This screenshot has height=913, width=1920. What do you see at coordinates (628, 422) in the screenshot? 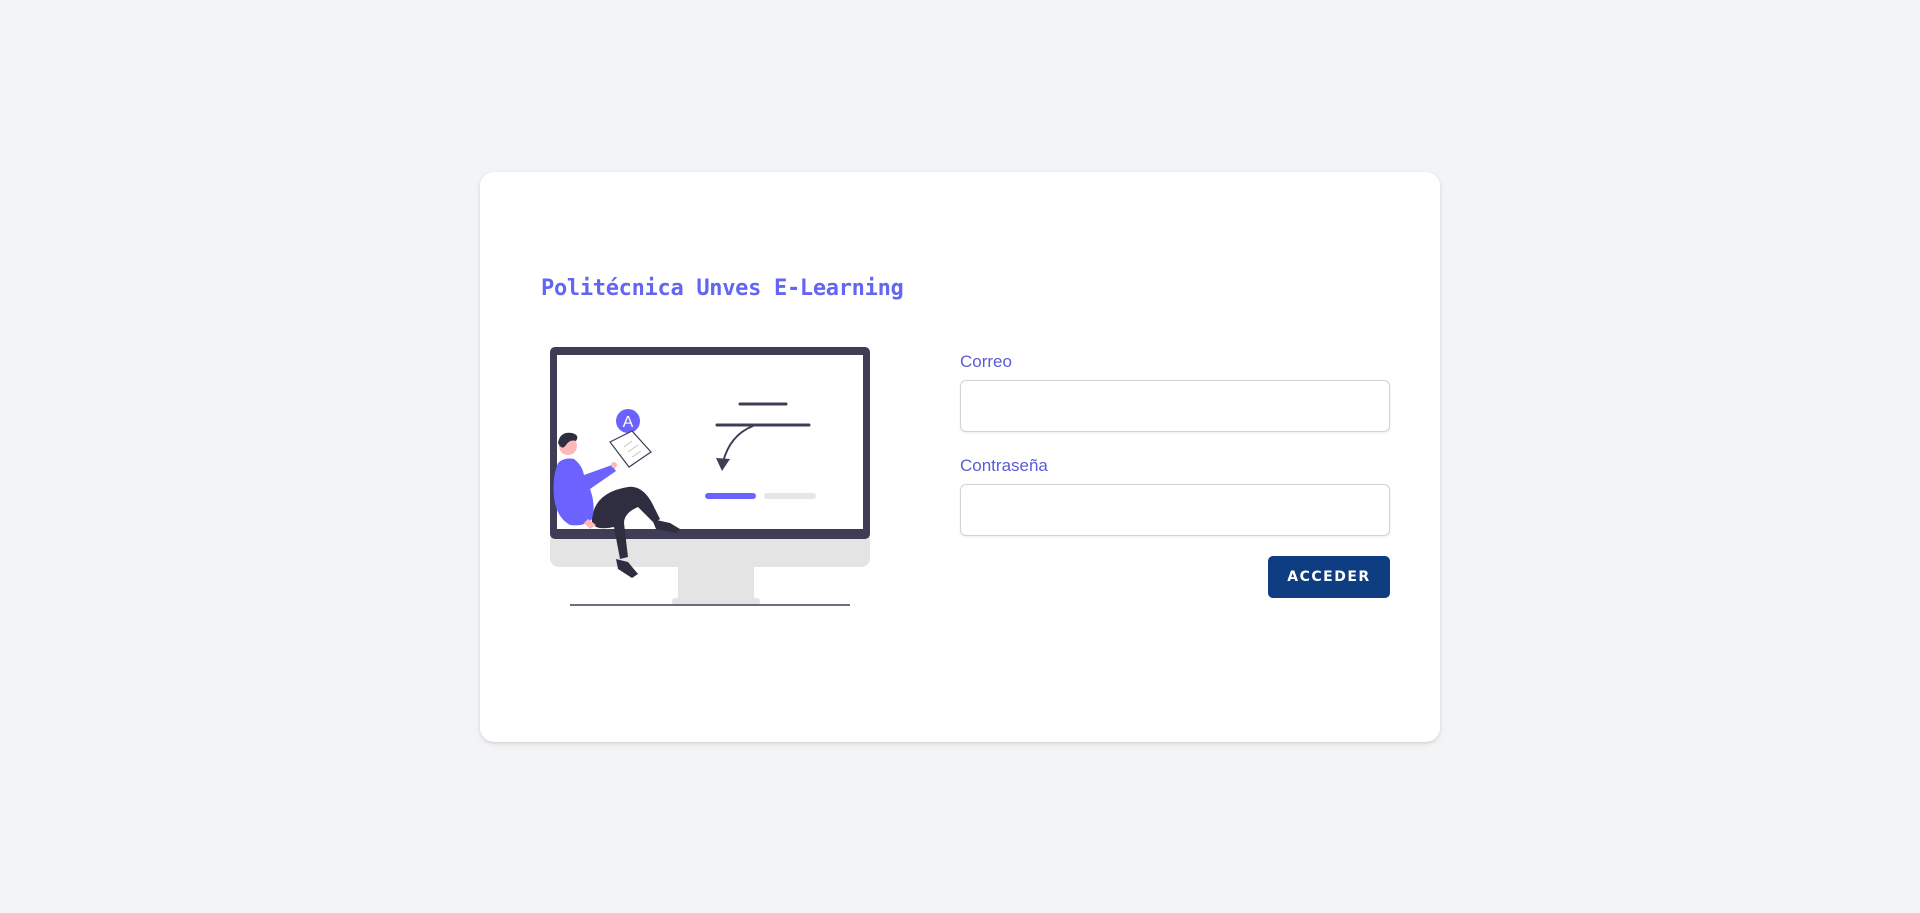
I see `grade-badge-letter: A` at bounding box center [628, 422].